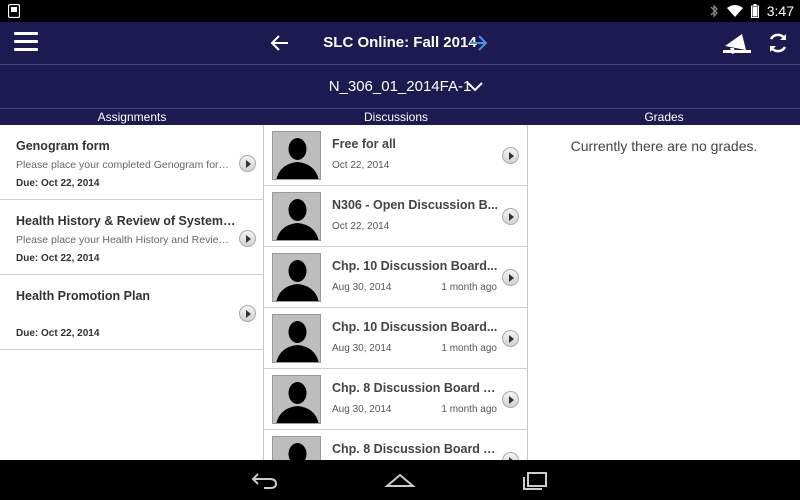 The width and height of the screenshot is (800, 500). I want to click on discussions-header: Discussions, so click(396, 117).